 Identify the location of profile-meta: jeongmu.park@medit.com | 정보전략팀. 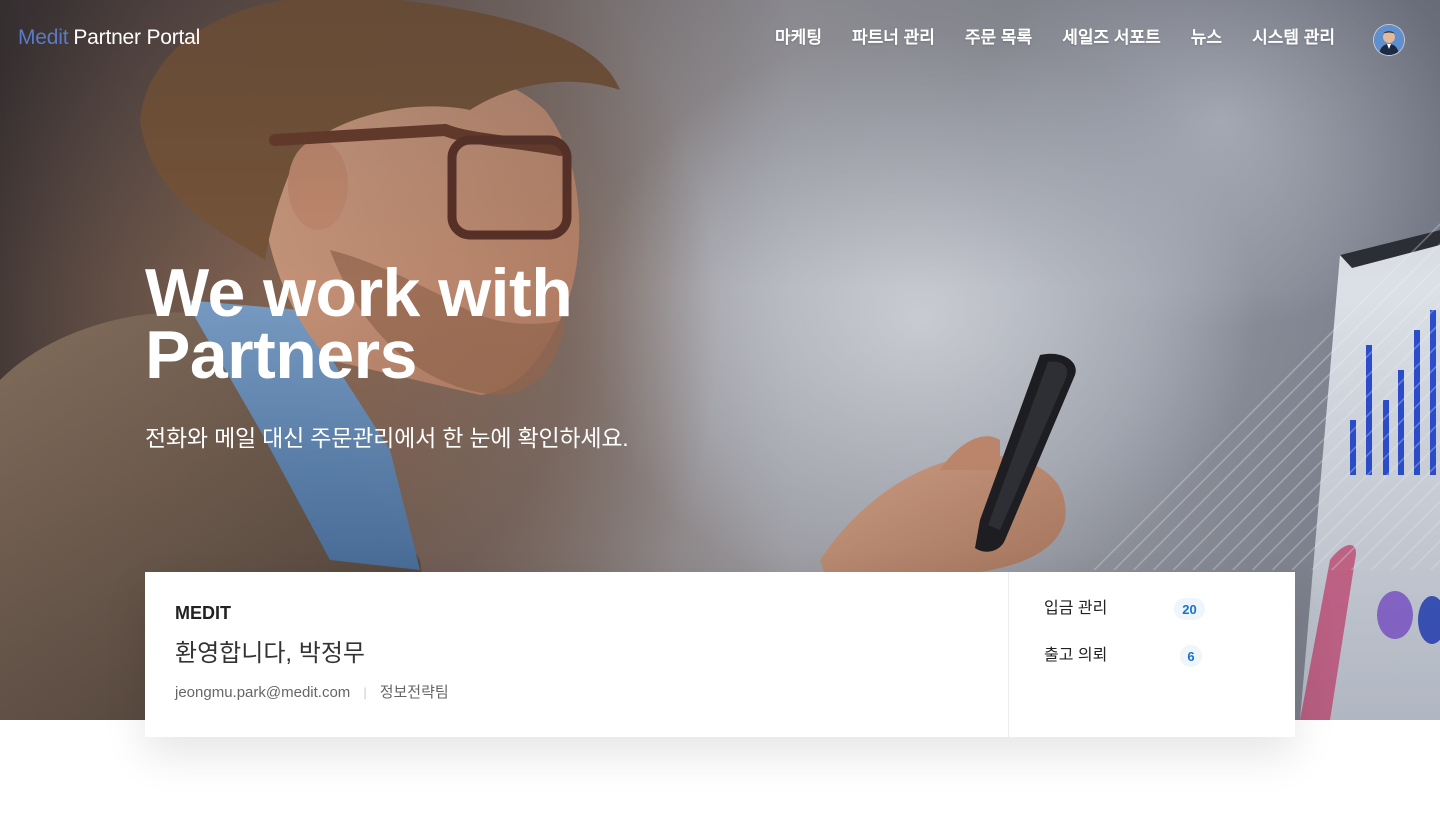
(312, 693).